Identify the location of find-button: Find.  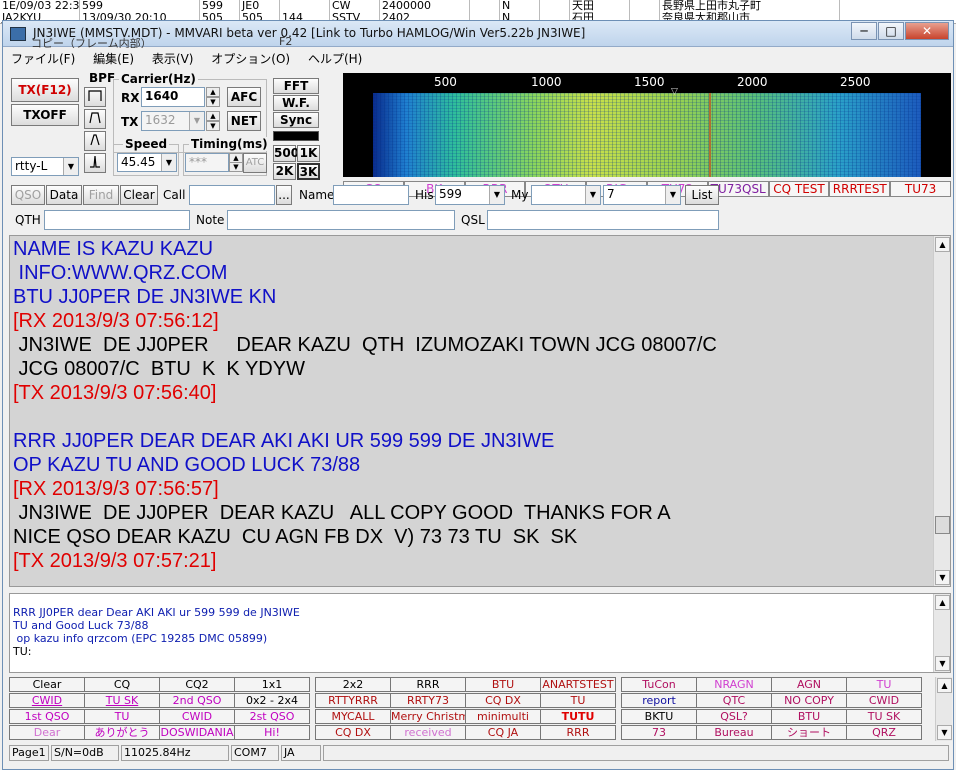
(101, 195).